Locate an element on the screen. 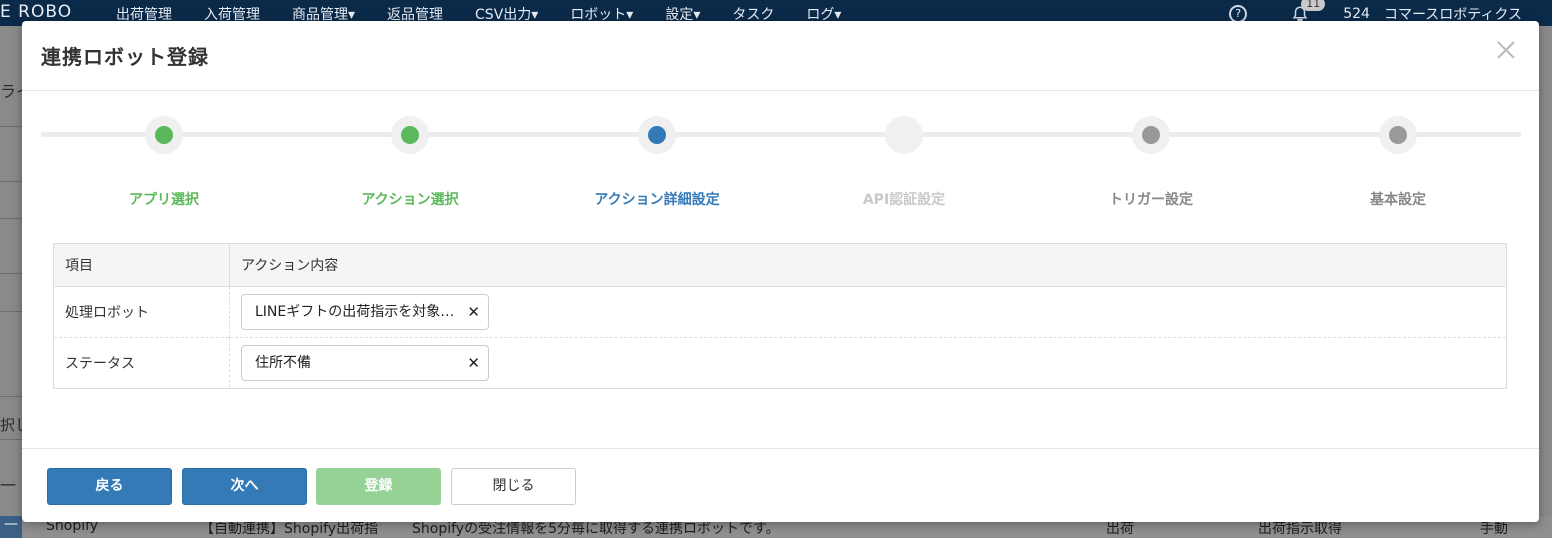 The width and height of the screenshot is (1552, 538). register-button: 登録 is located at coordinates (378, 486).